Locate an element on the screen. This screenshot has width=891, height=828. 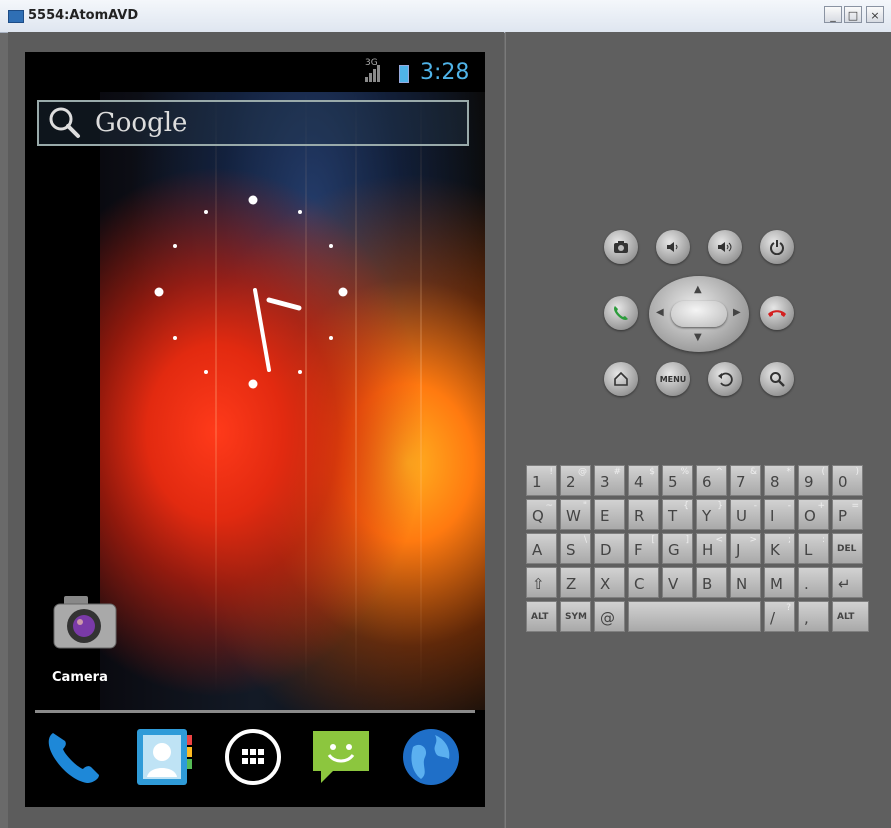
volume-up-button is located at coordinates (725, 247).